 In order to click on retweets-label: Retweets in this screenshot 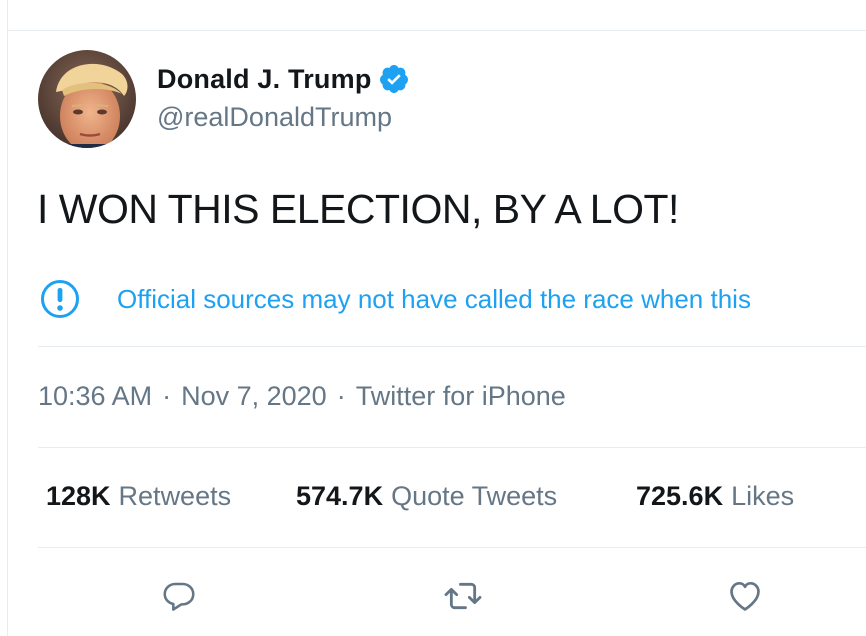, I will do `click(175, 496)`.